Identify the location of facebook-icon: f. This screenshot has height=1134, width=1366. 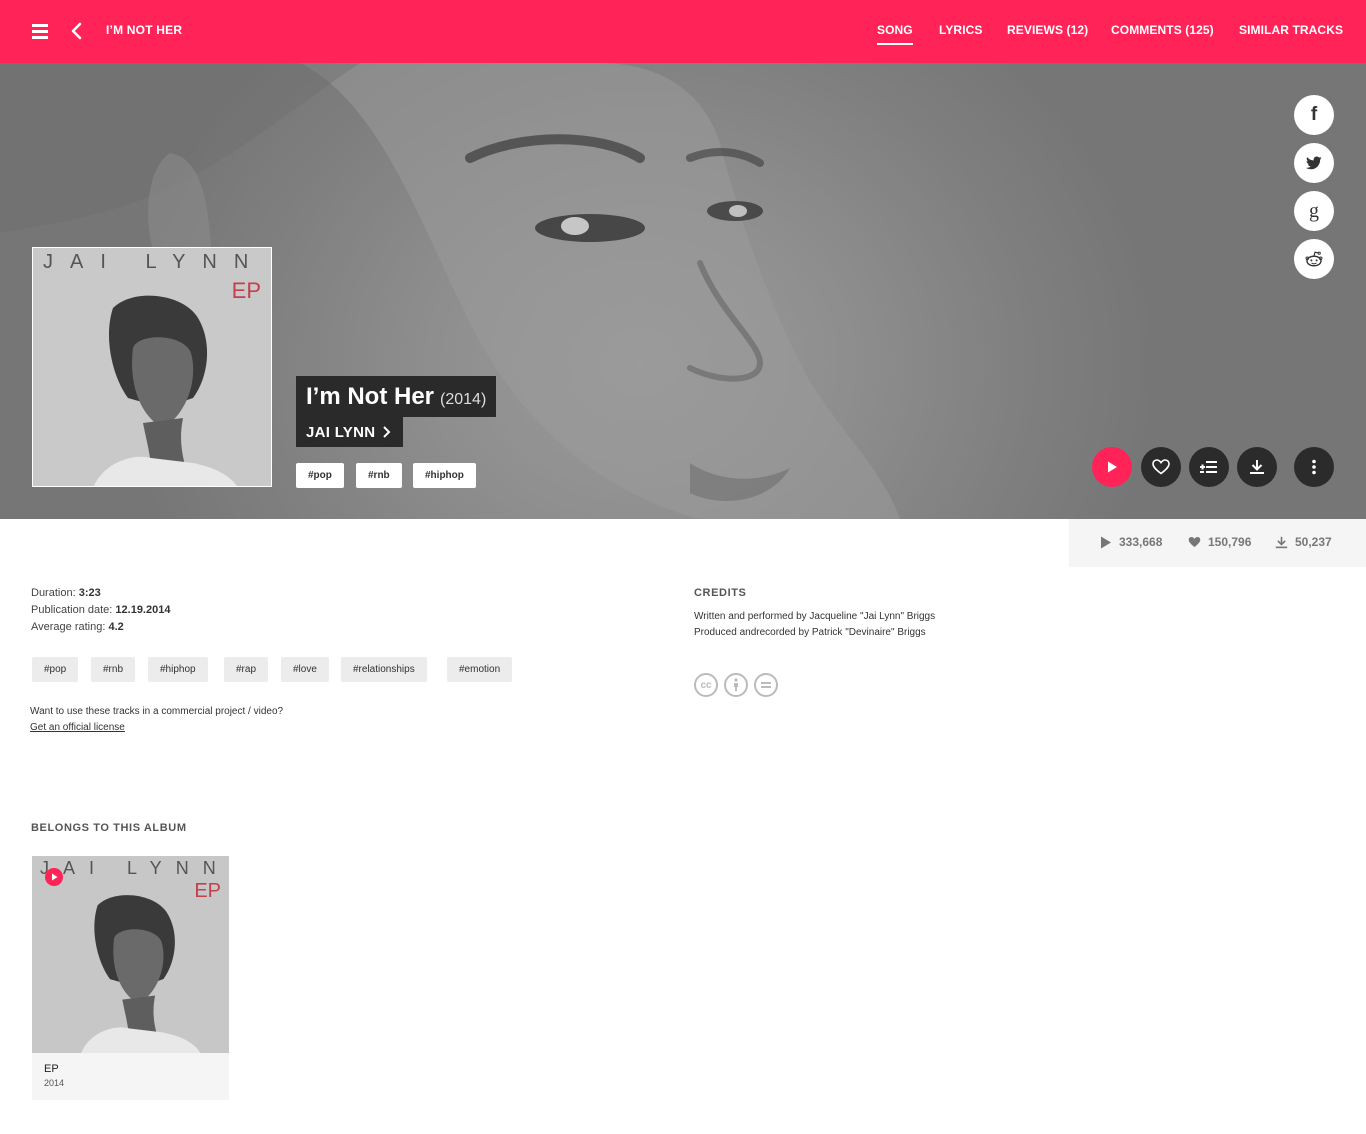
(1314, 114).